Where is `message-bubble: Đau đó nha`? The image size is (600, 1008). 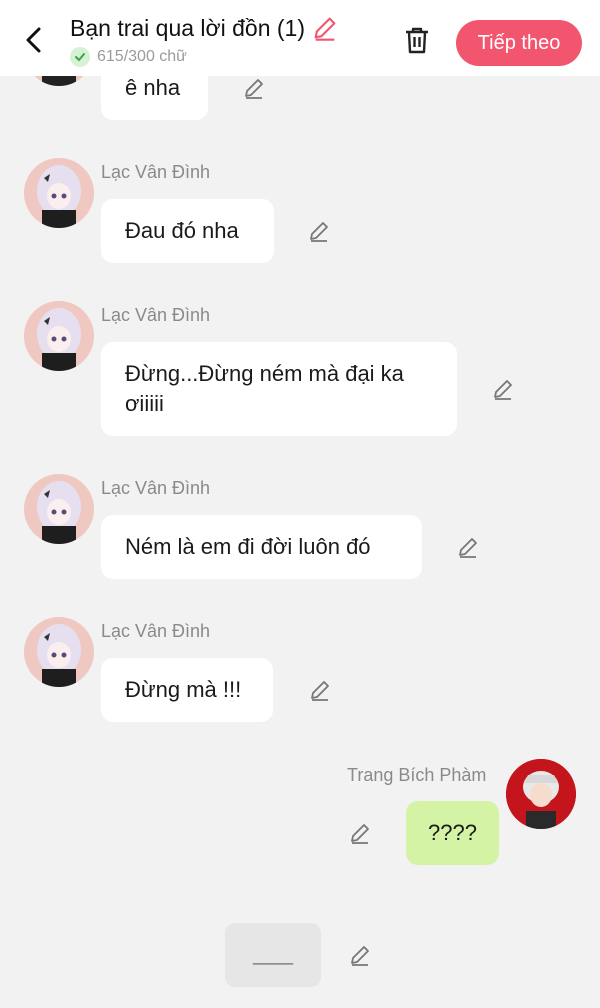
message-bubble: Đau đó nha is located at coordinates (187, 231).